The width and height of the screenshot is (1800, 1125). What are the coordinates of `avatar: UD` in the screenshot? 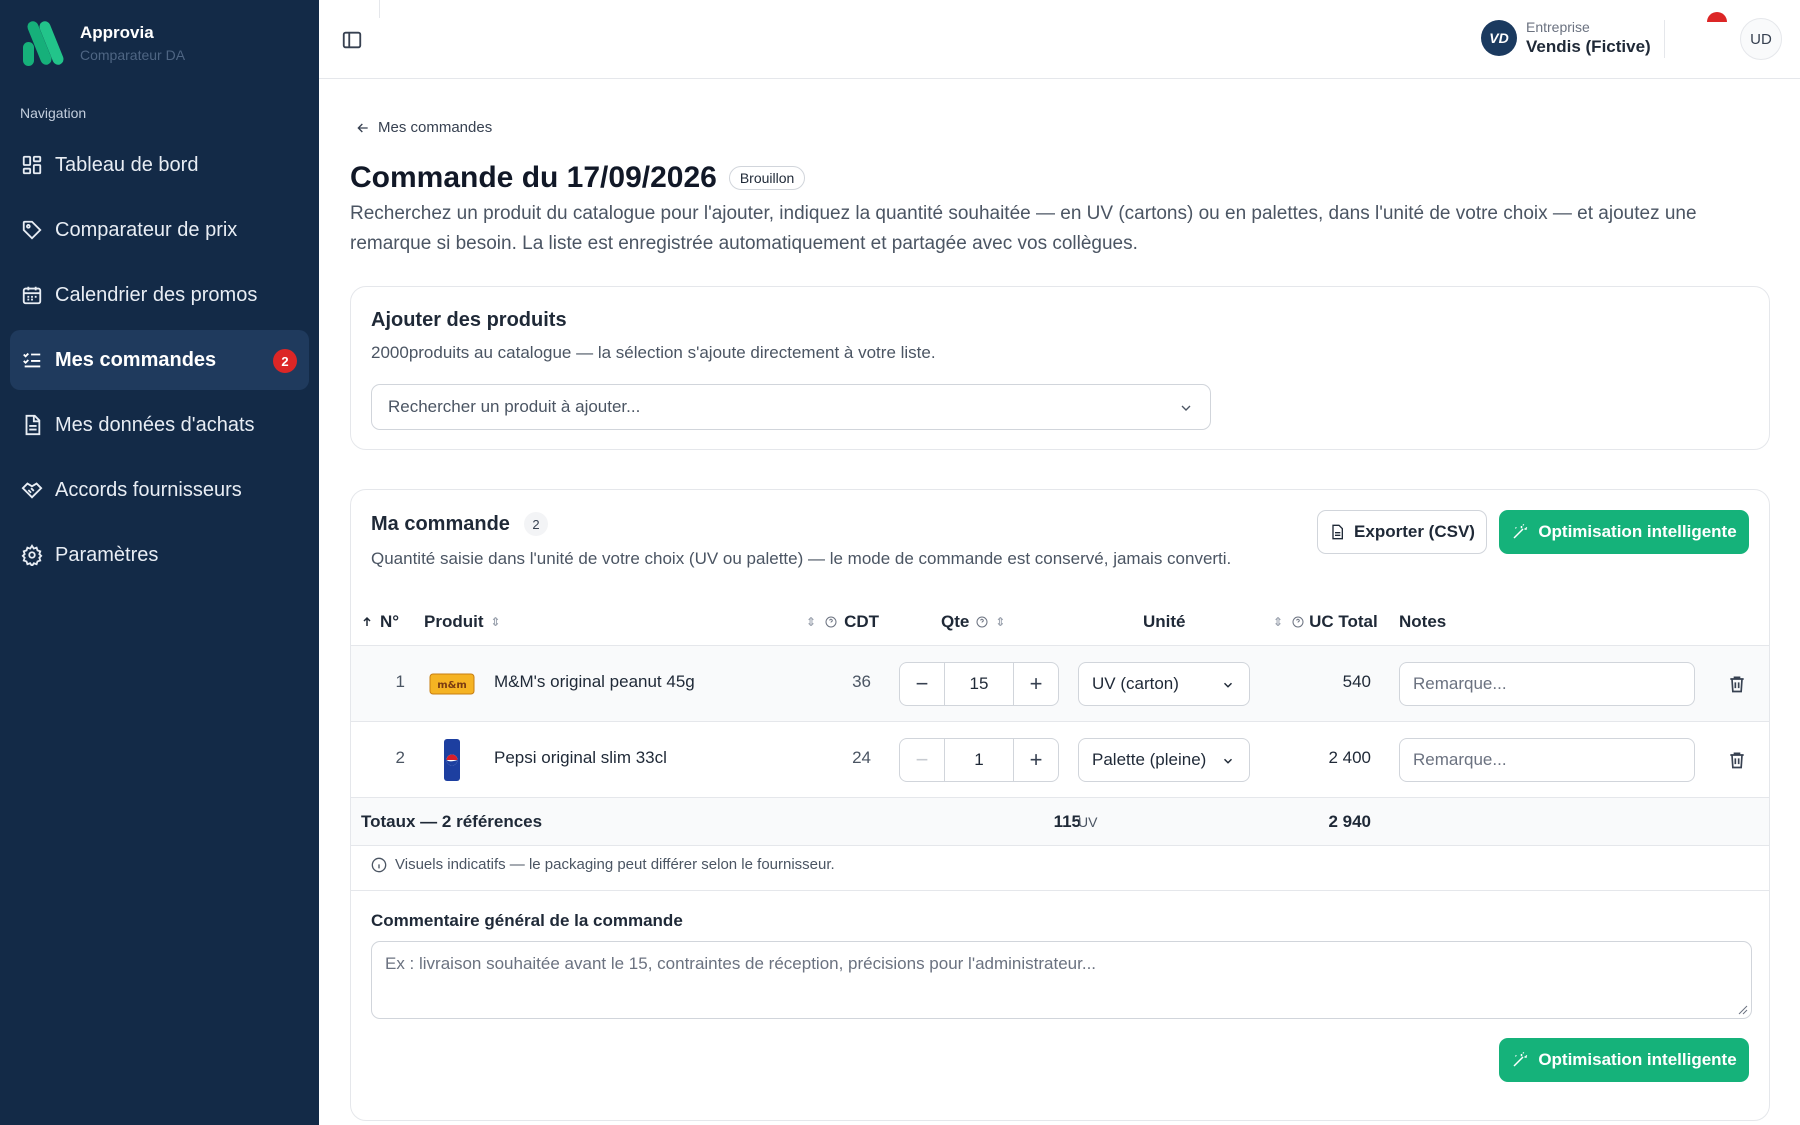 It's located at (1761, 39).